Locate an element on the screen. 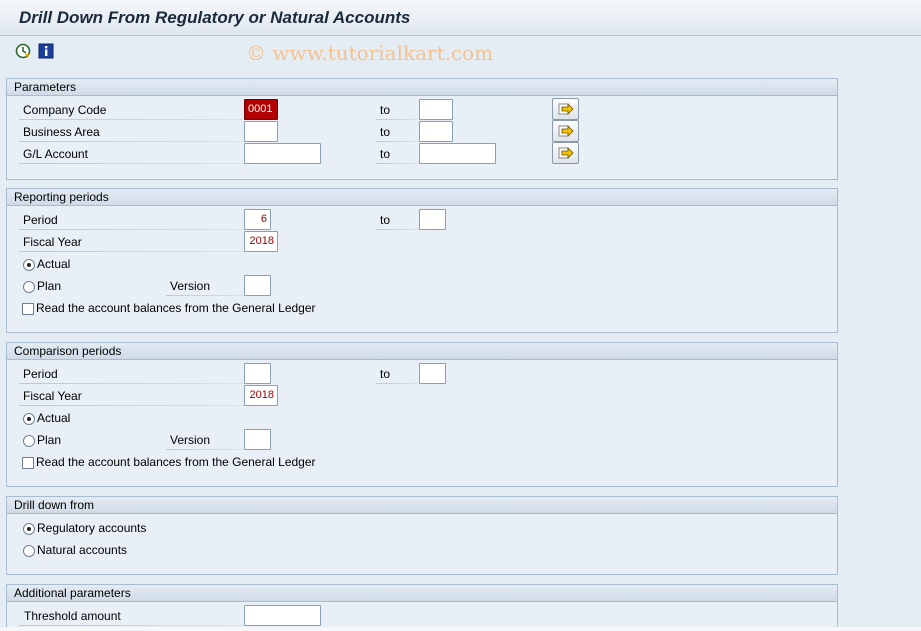 This screenshot has width=921, height=631. business-area-to-field is located at coordinates (436, 131).